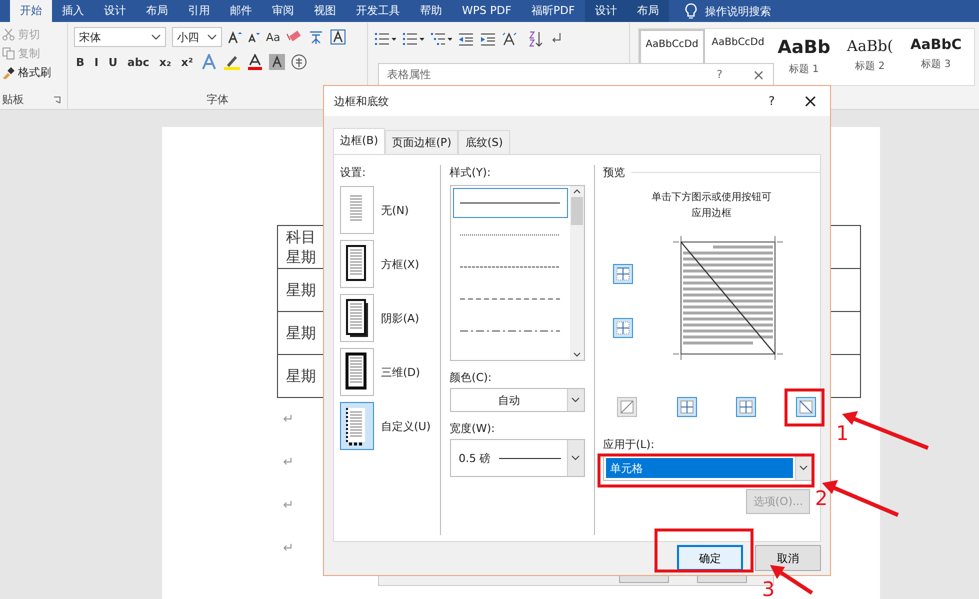  What do you see at coordinates (710, 558) in the screenshot?
I see `dialog-button: 确定` at bounding box center [710, 558].